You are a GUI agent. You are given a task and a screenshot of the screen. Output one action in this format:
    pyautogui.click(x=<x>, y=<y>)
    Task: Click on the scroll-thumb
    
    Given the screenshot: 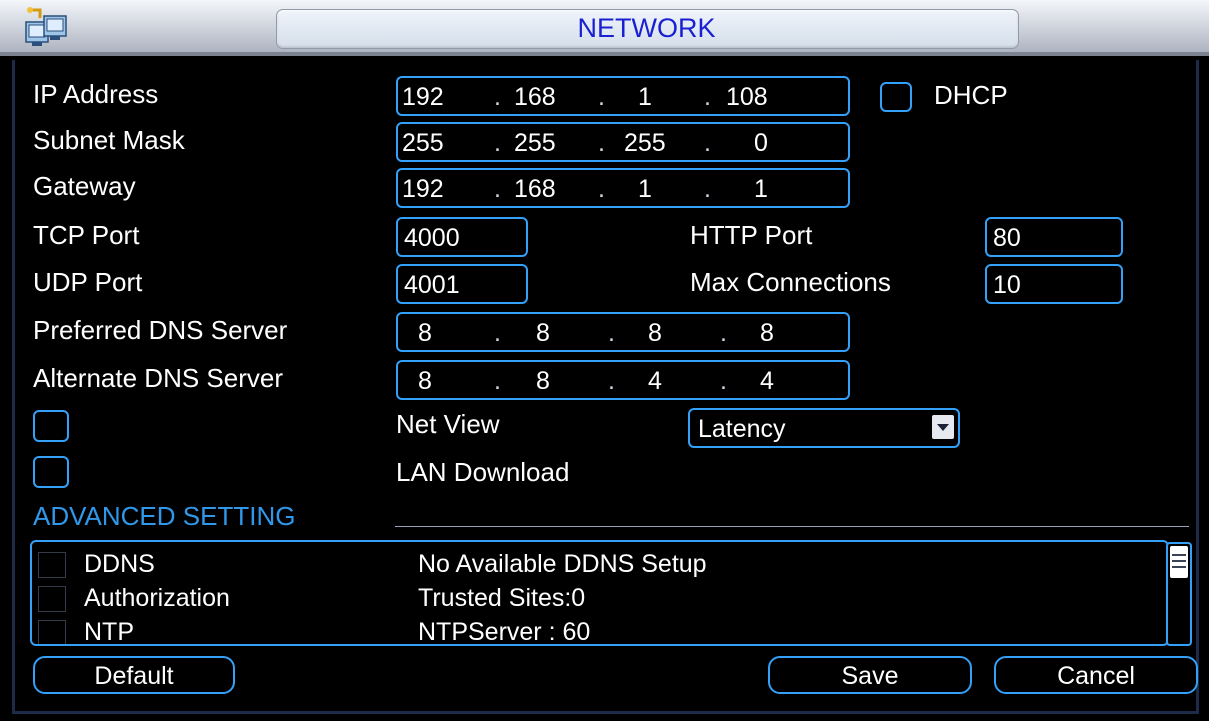 What is the action you would take?
    pyautogui.click(x=1179, y=562)
    